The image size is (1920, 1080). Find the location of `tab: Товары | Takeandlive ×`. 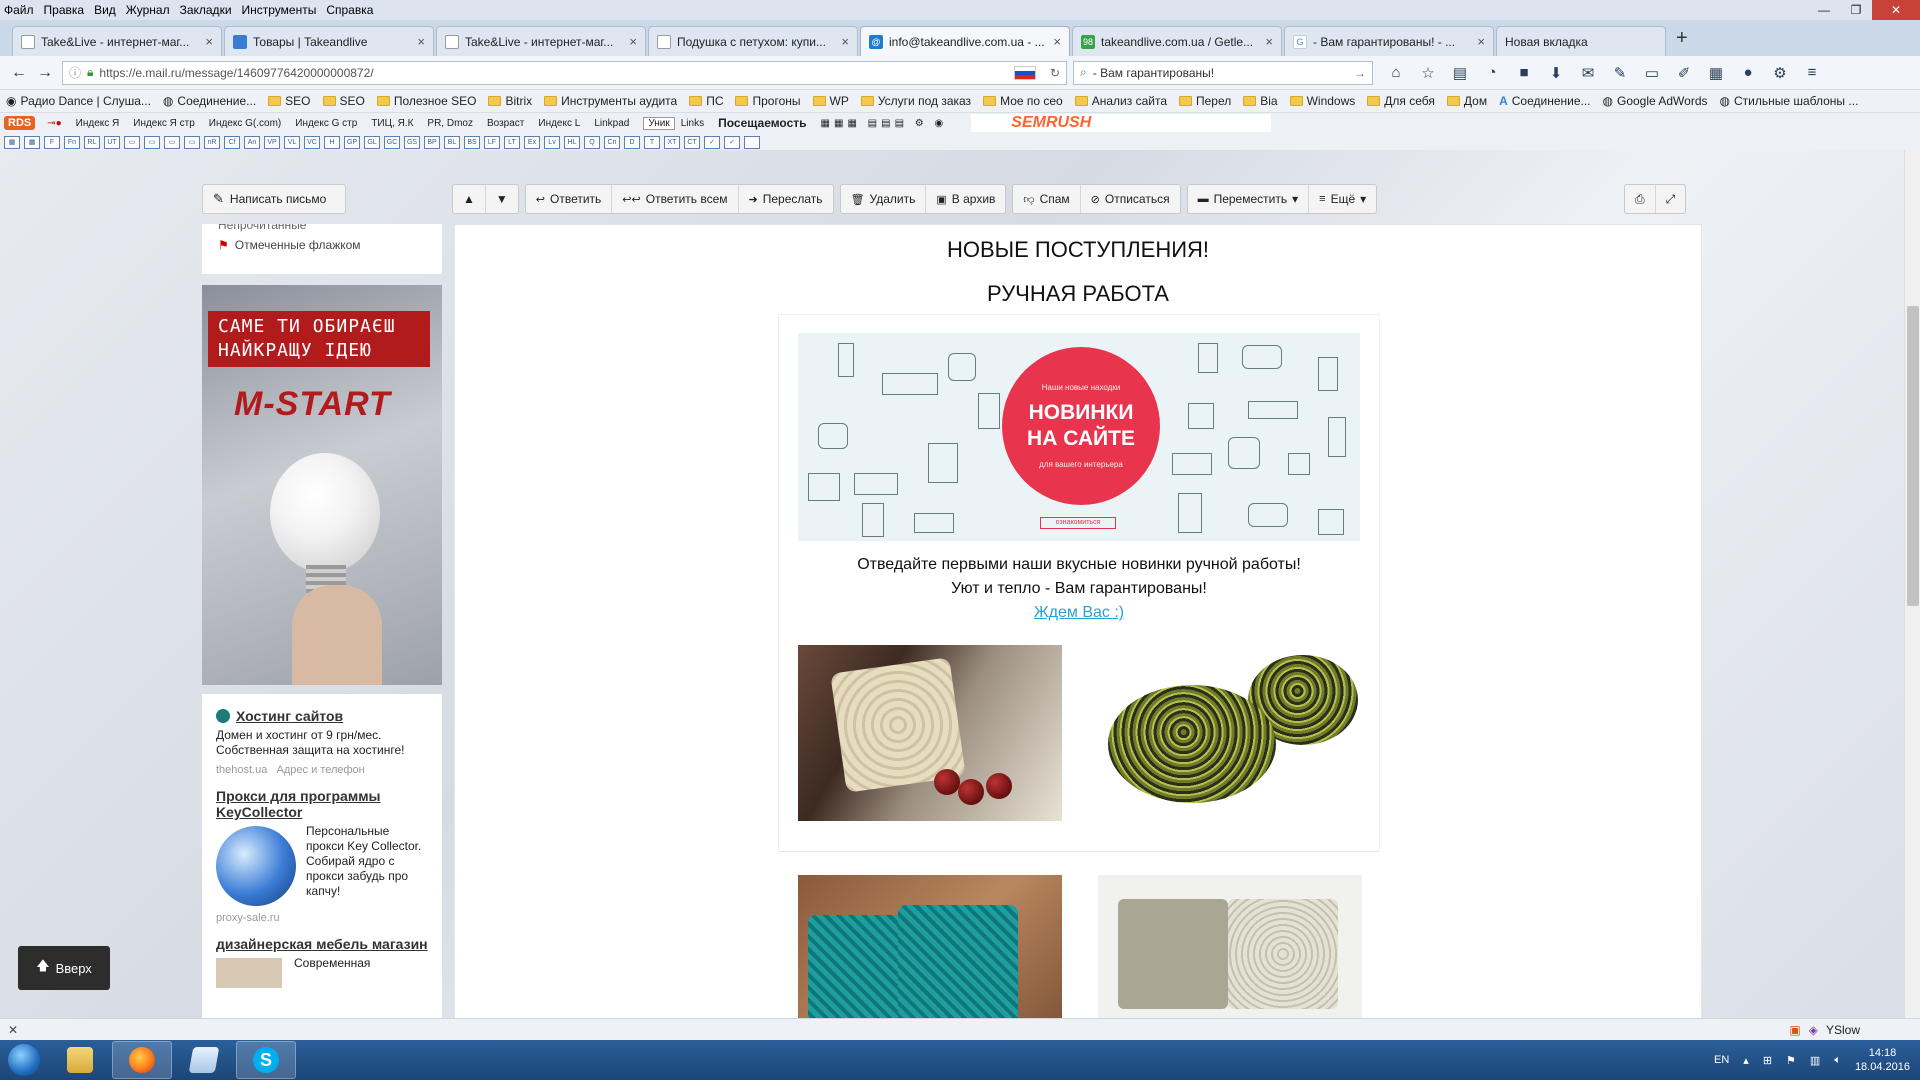

tab: Товары | Takeandlive × is located at coordinates (329, 41).